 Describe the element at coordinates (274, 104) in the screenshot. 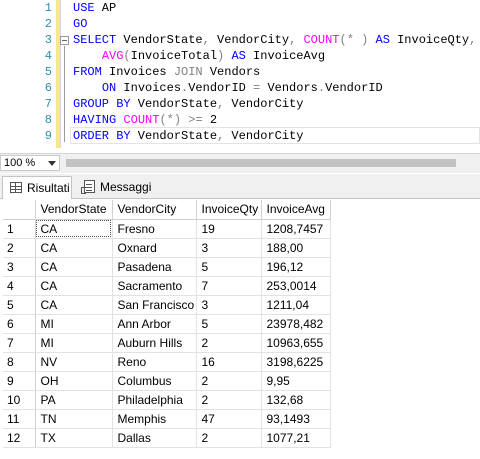

I see `code-line: GROUP BY VendorState, VendorCity` at that location.